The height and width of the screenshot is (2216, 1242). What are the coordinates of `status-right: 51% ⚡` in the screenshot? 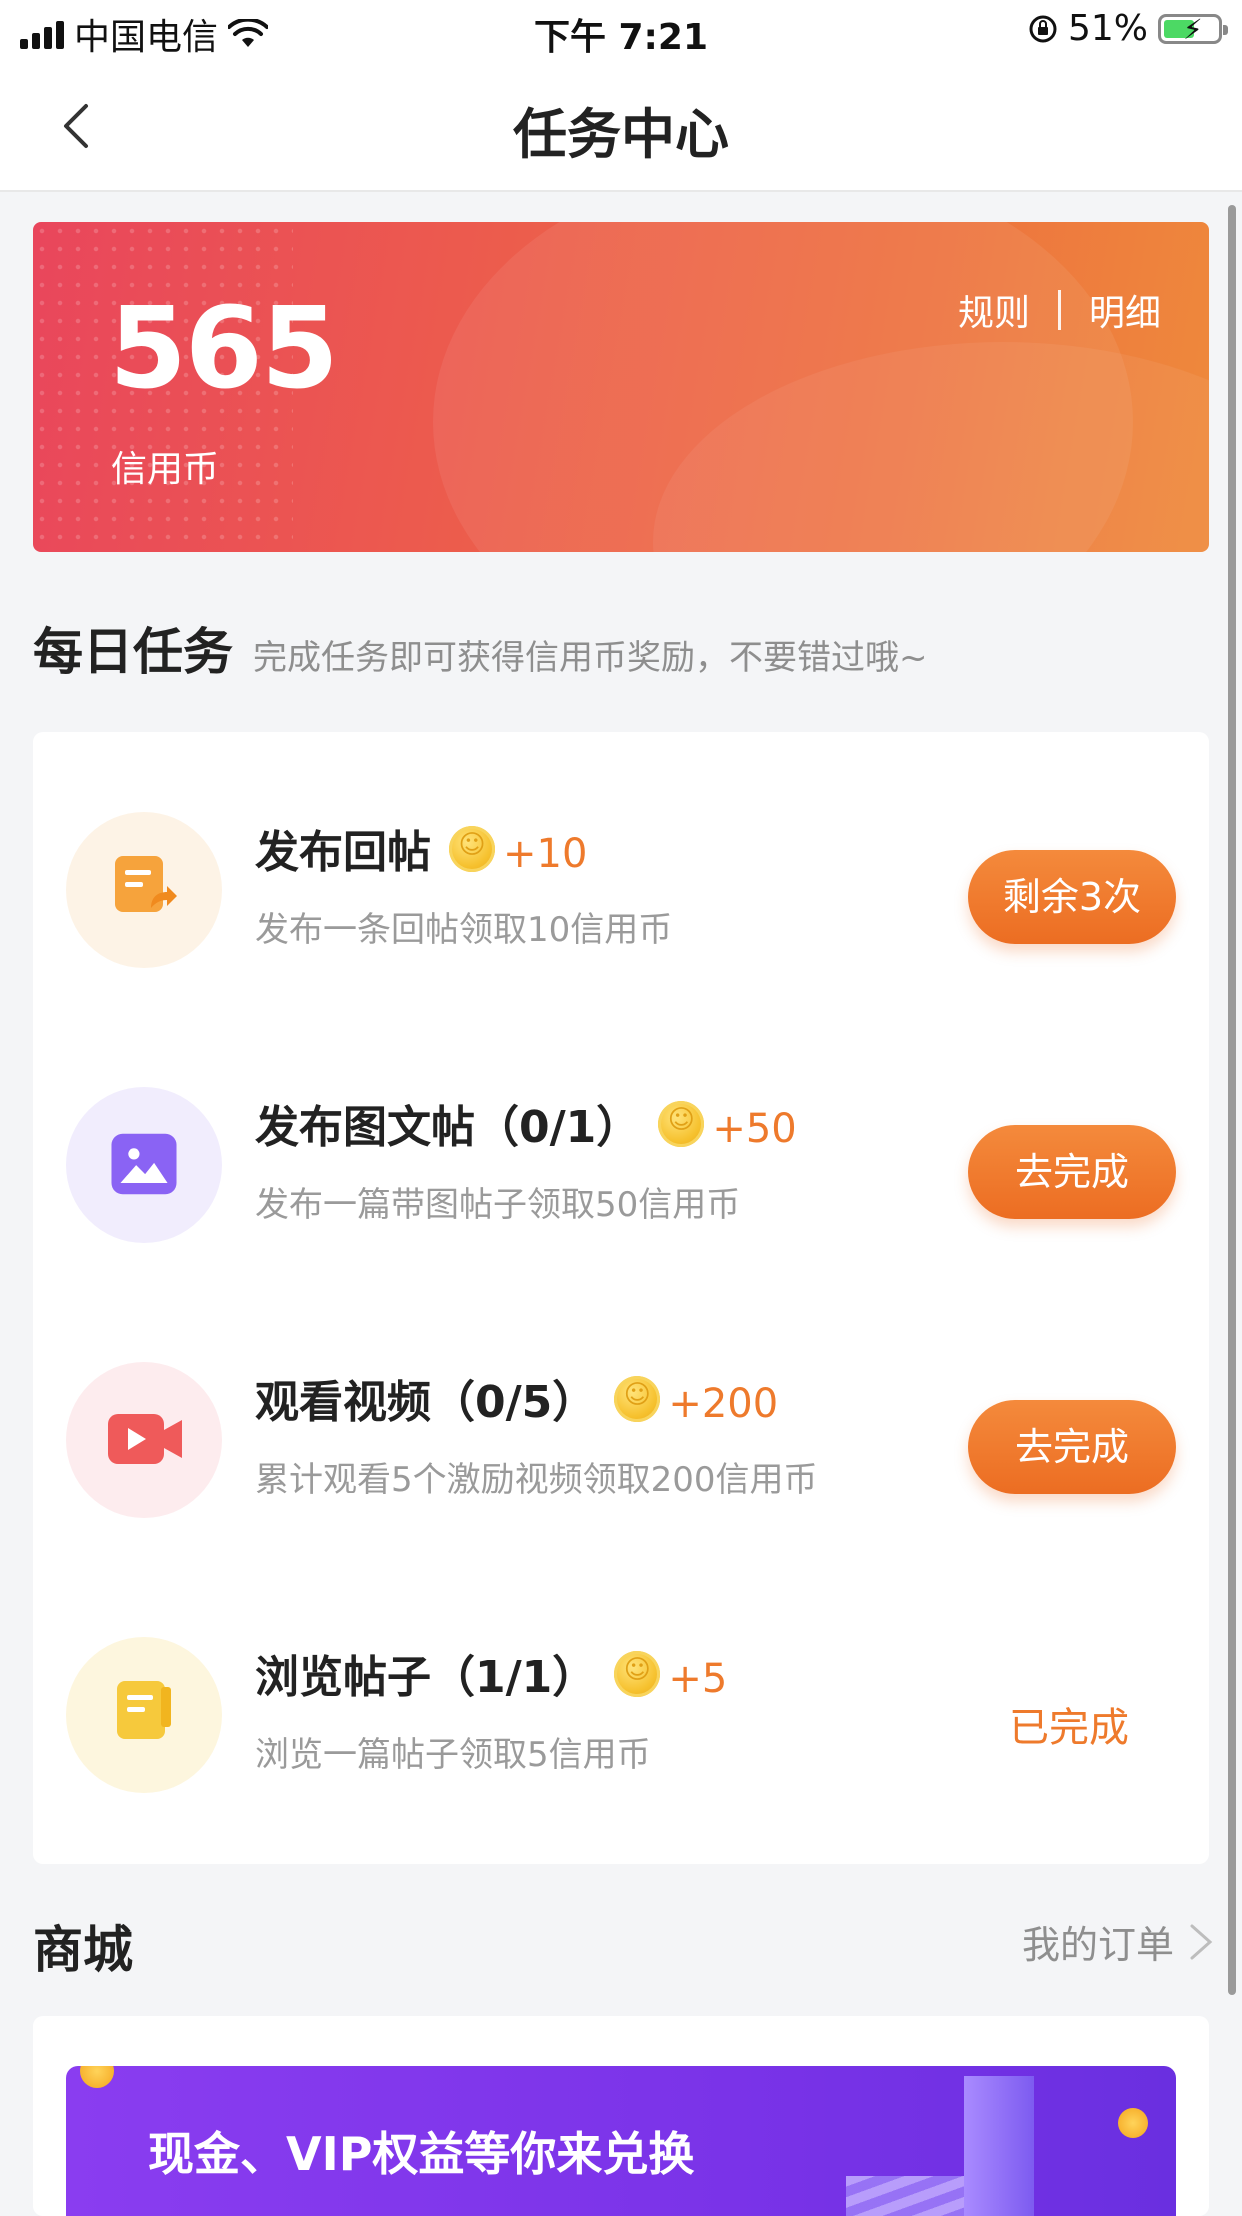 It's located at (1128, 28).